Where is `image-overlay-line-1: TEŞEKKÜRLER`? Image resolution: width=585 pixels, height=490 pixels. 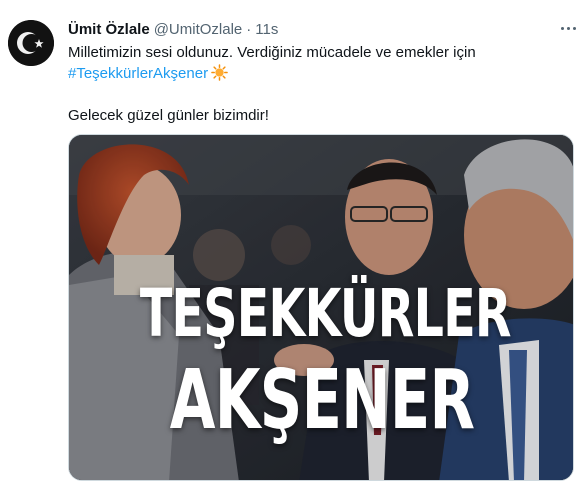 image-overlay-line-1: TEŞEKKÜRLER is located at coordinates (325, 313).